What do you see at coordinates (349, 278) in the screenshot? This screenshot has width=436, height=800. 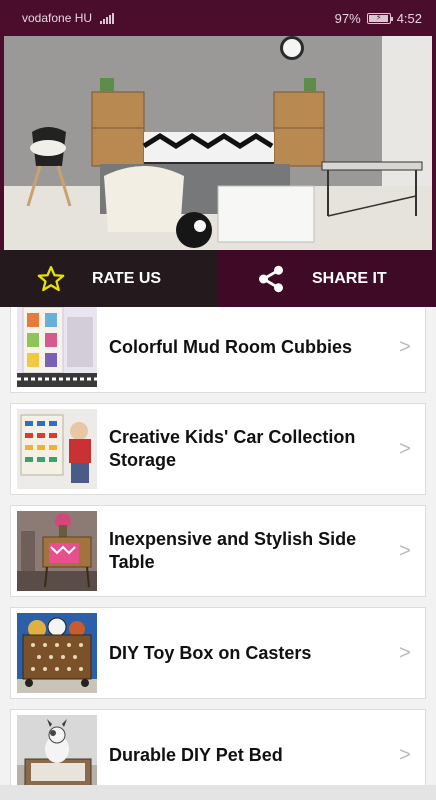 I see `share-it-label: SHARE IT` at bounding box center [349, 278].